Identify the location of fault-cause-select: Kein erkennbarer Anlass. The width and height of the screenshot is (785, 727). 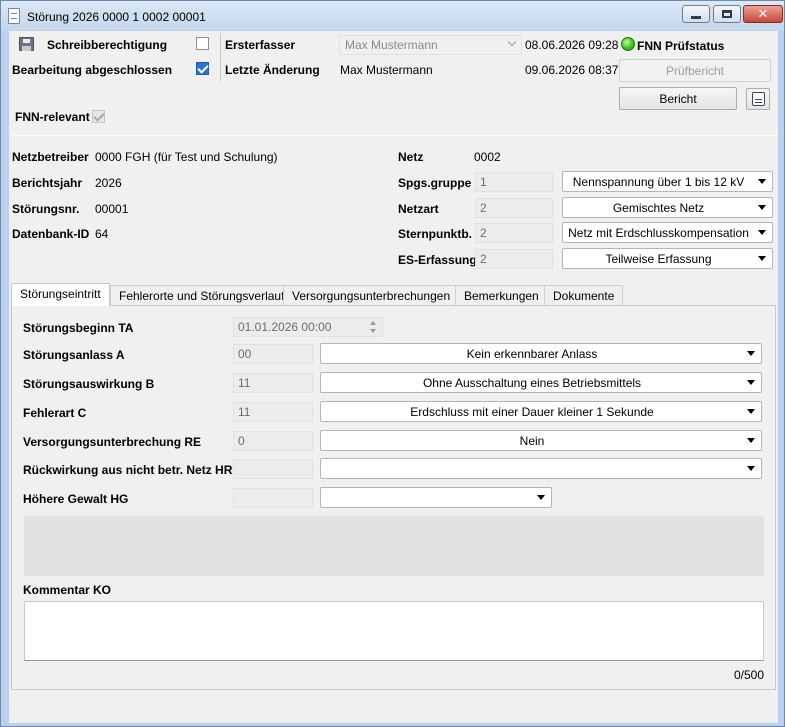
(541, 353).